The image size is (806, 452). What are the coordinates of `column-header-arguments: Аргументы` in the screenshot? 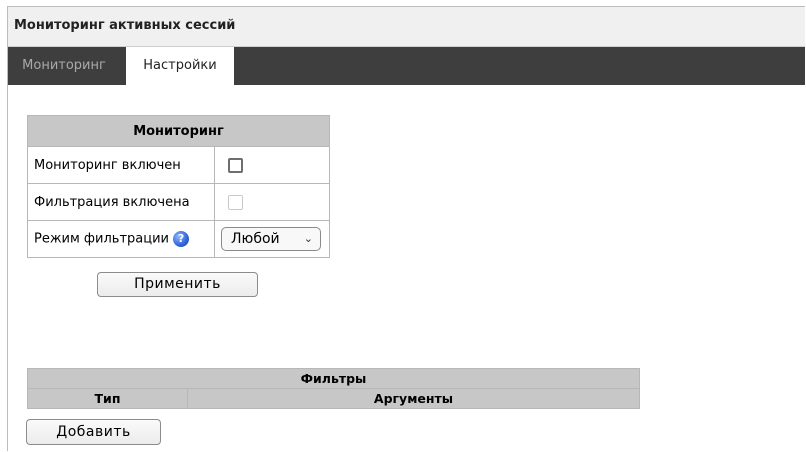 It's located at (413, 398).